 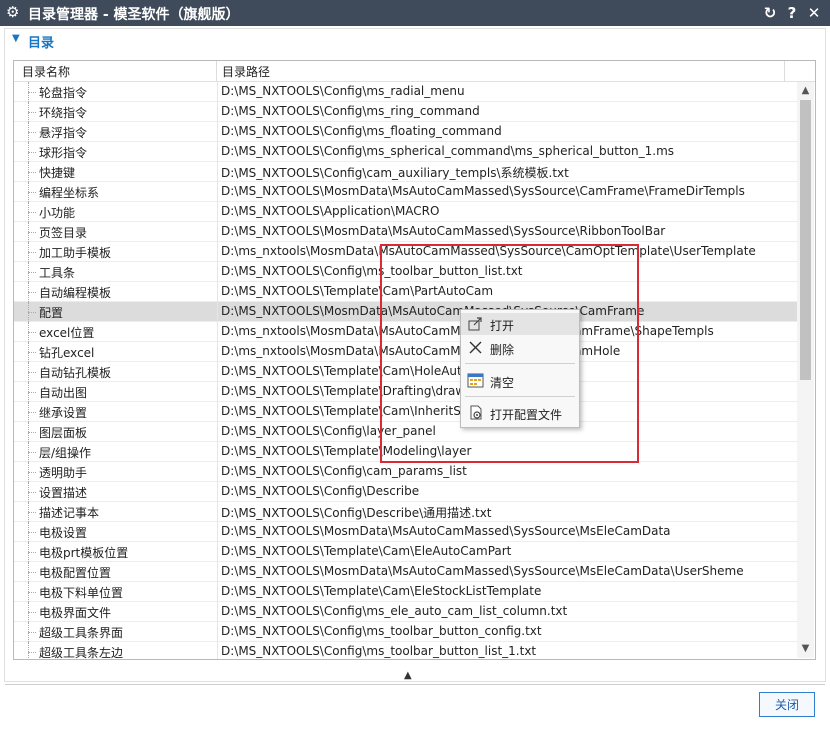 What do you see at coordinates (46, 71) in the screenshot?
I see `column-header-name: 目录名称` at bounding box center [46, 71].